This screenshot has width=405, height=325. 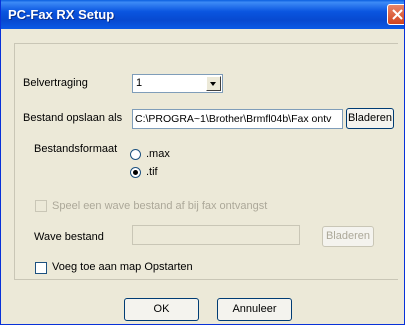 I want to click on window-title: PC-Fax RX Setup, so click(x=61, y=14).